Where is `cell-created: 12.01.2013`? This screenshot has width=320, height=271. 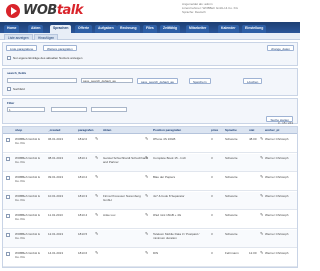
cell-created: 12.01.2013 is located at coordinates (56, 234).